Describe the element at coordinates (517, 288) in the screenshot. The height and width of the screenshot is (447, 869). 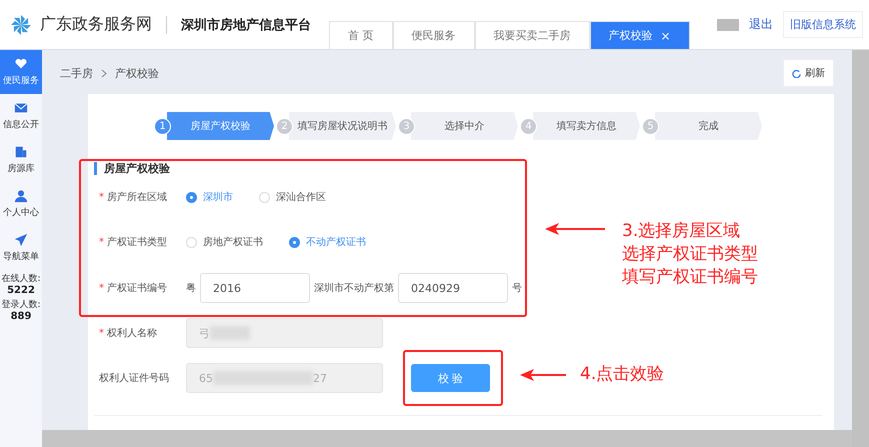
I see `suffix-text: 号` at that location.